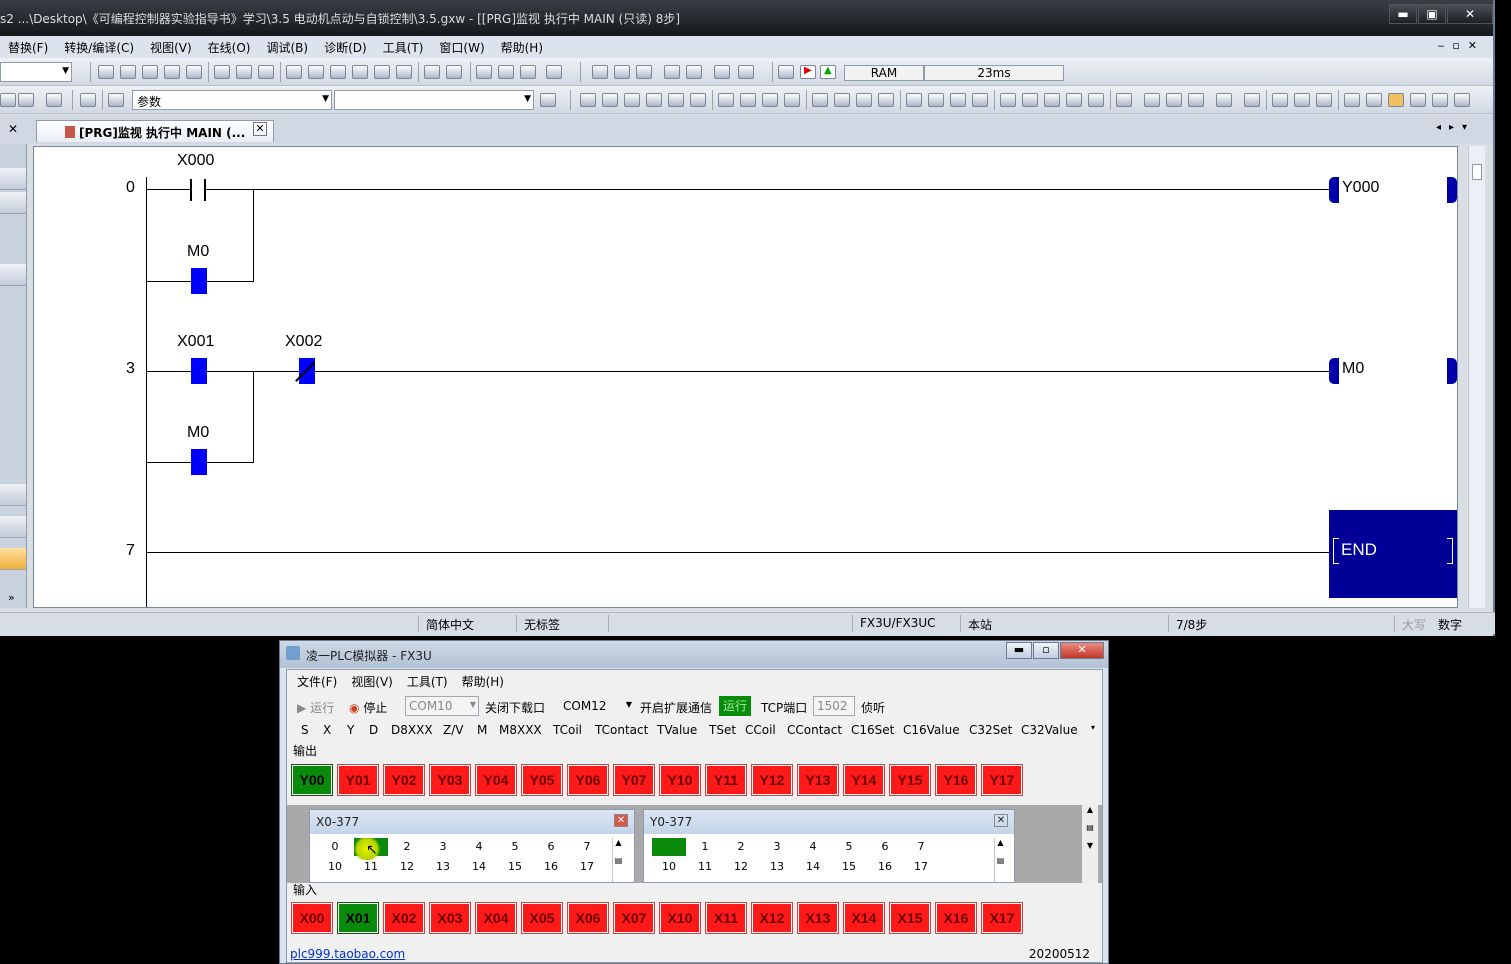 The image size is (1511, 964). I want to click on parallel-open-contact-icon, so click(610, 100).